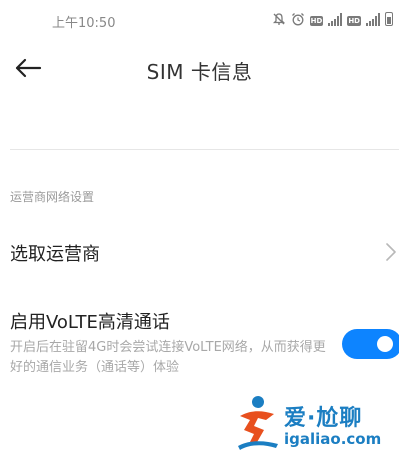 The height and width of the screenshot is (459, 399). I want to click on select-carrier-row: 选取运营商, so click(199, 252).